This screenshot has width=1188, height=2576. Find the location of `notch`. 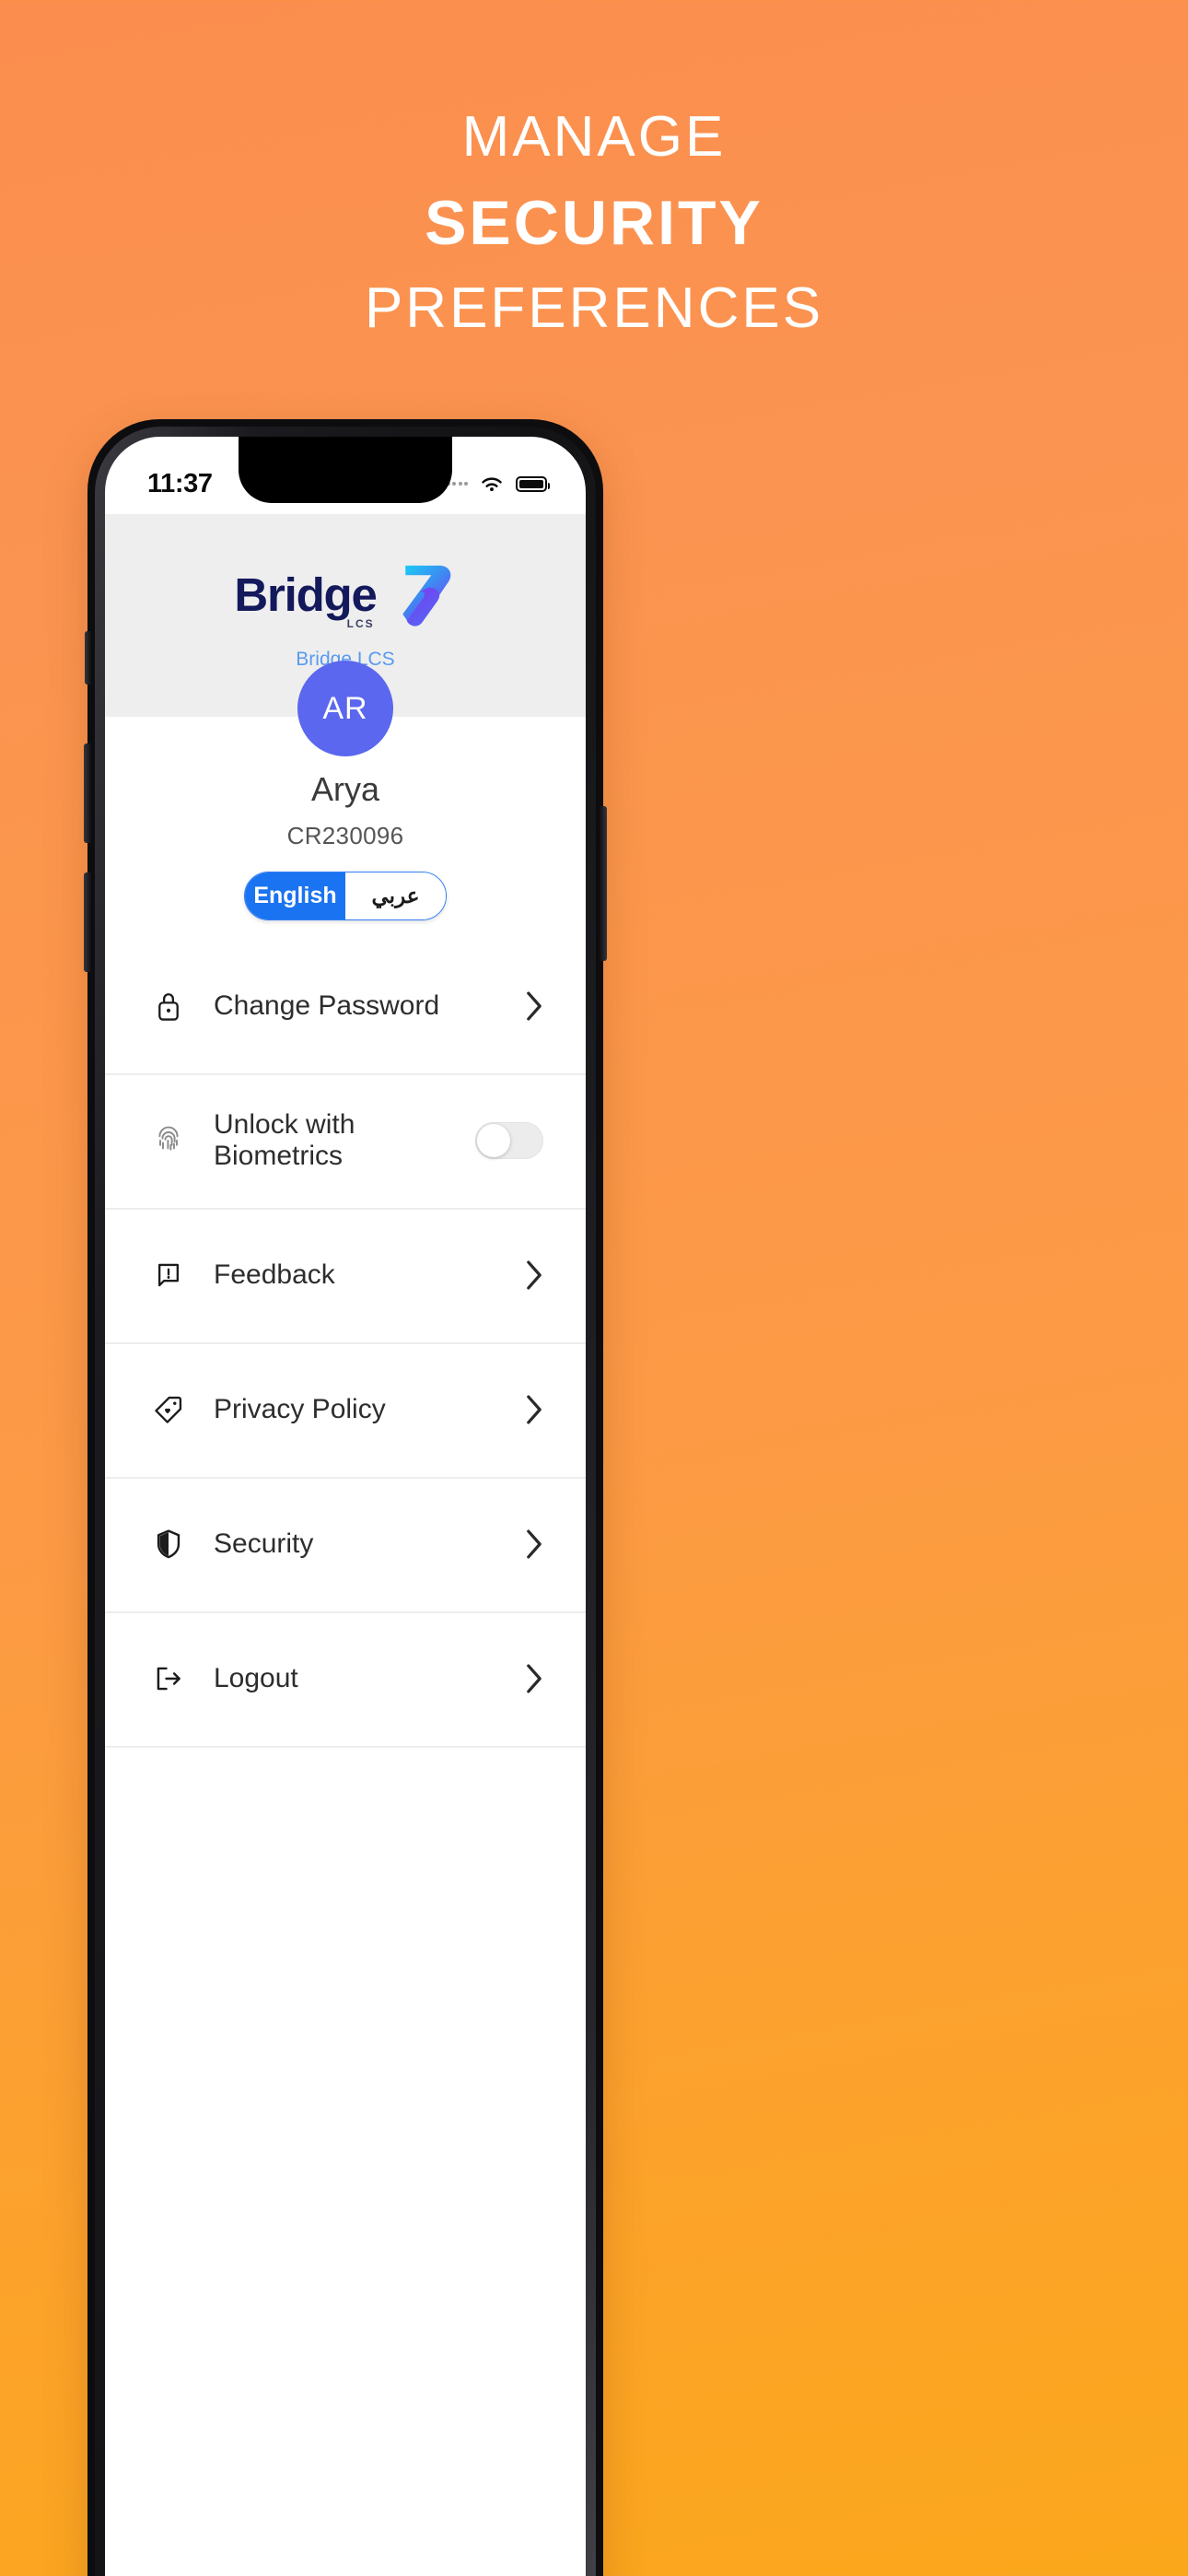

notch is located at coordinates (345, 470).